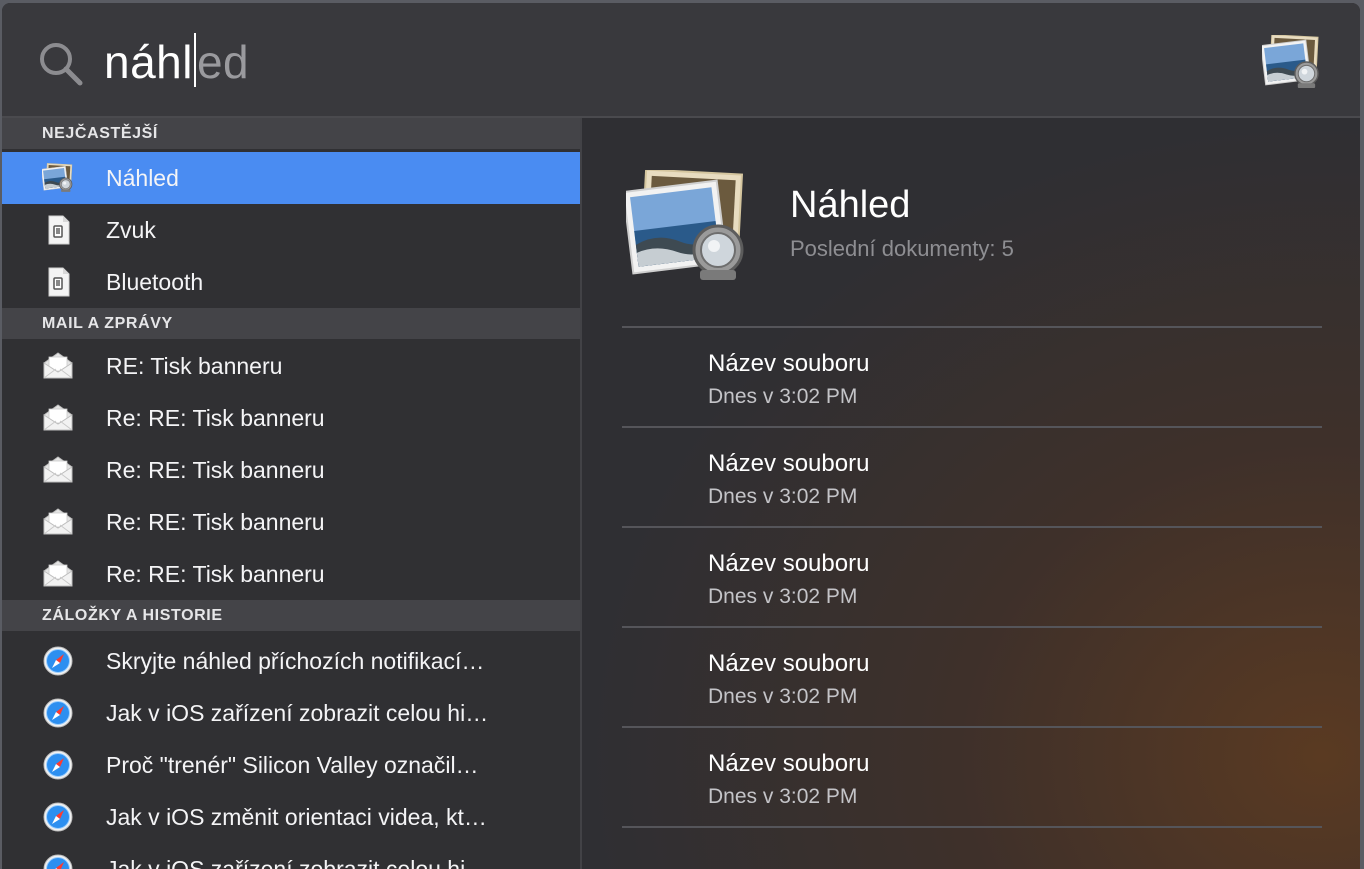 The height and width of the screenshot is (869, 1364). I want to click on preview-subtitle: Poslední dokumenty: 5, so click(902, 248).